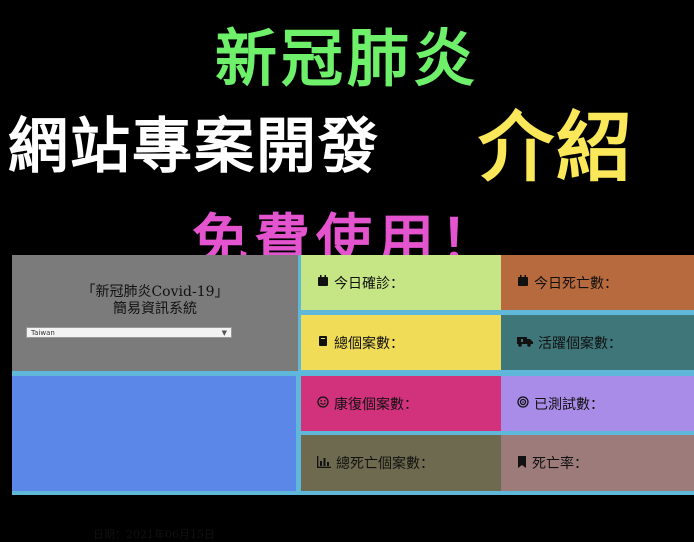 This screenshot has height=542, width=694. I want to click on tile-active-cases: 活躍個案數：, so click(597, 342).